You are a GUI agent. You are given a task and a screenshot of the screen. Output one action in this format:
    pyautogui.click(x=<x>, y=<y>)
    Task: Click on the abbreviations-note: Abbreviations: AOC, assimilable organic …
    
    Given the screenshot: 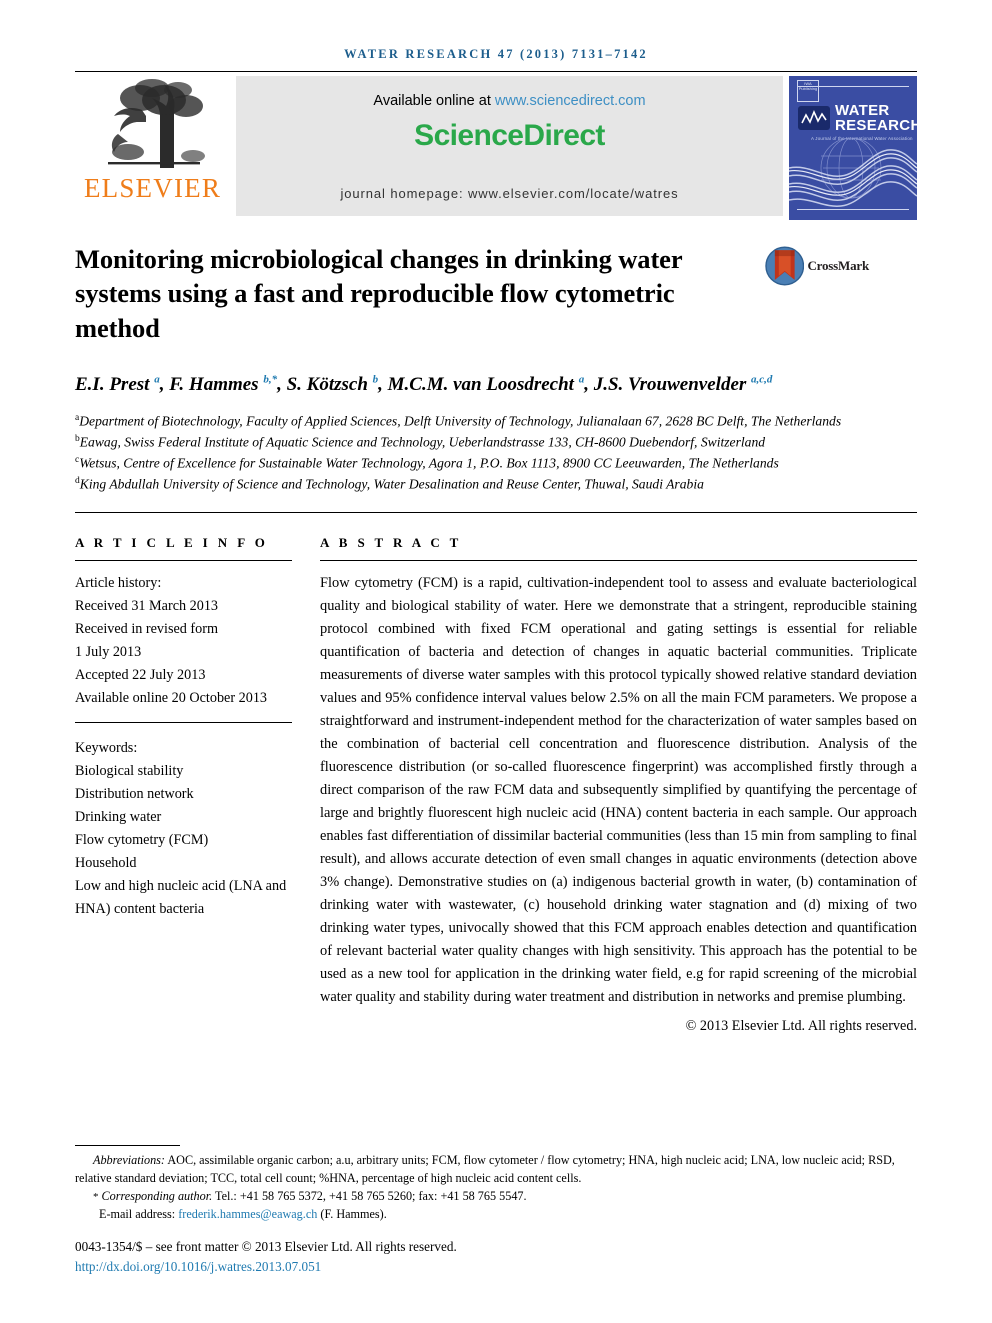 What is the action you would take?
    pyautogui.click(x=496, y=1169)
    